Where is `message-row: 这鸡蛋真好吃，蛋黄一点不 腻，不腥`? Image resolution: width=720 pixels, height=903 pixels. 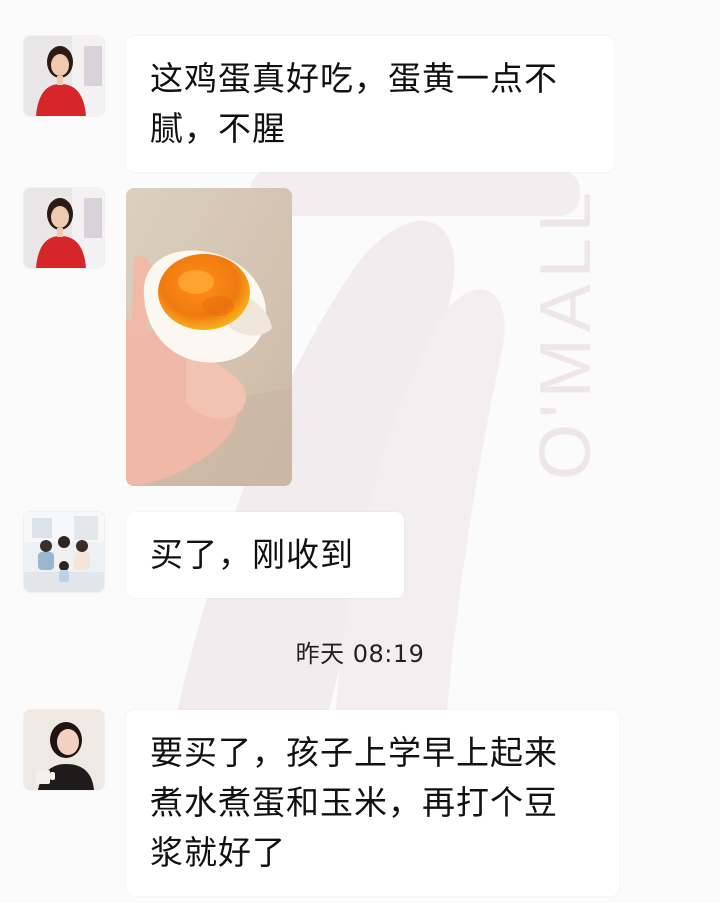 message-row: 这鸡蛋真好吃，蛋黄一点不 腻，不腥 is located at coordinates (319, 104).